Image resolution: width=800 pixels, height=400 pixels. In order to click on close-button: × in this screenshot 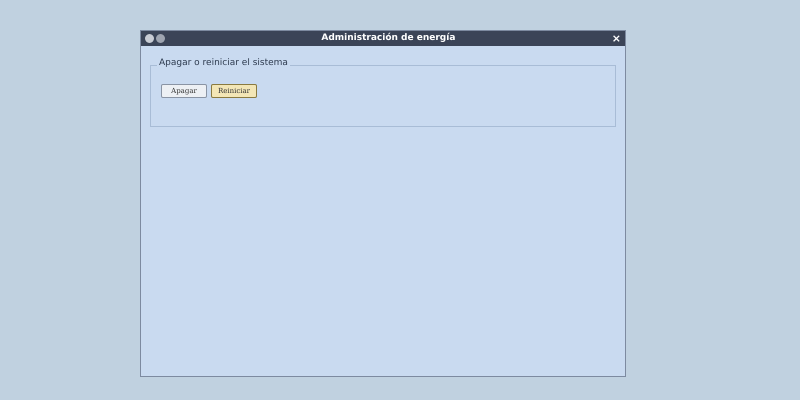, I will do `click(616, 38)`.